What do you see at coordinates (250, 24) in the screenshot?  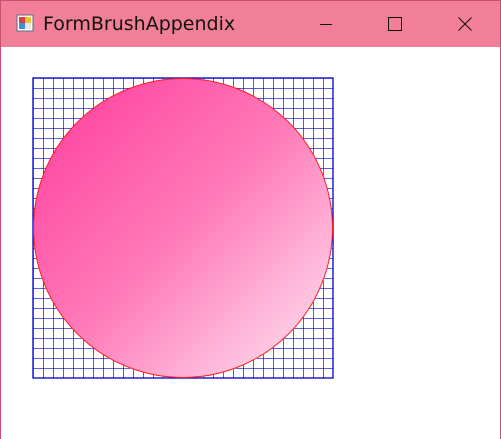 I see `title-bar: FormBrushAppendix` at bounding box center [250, 24].